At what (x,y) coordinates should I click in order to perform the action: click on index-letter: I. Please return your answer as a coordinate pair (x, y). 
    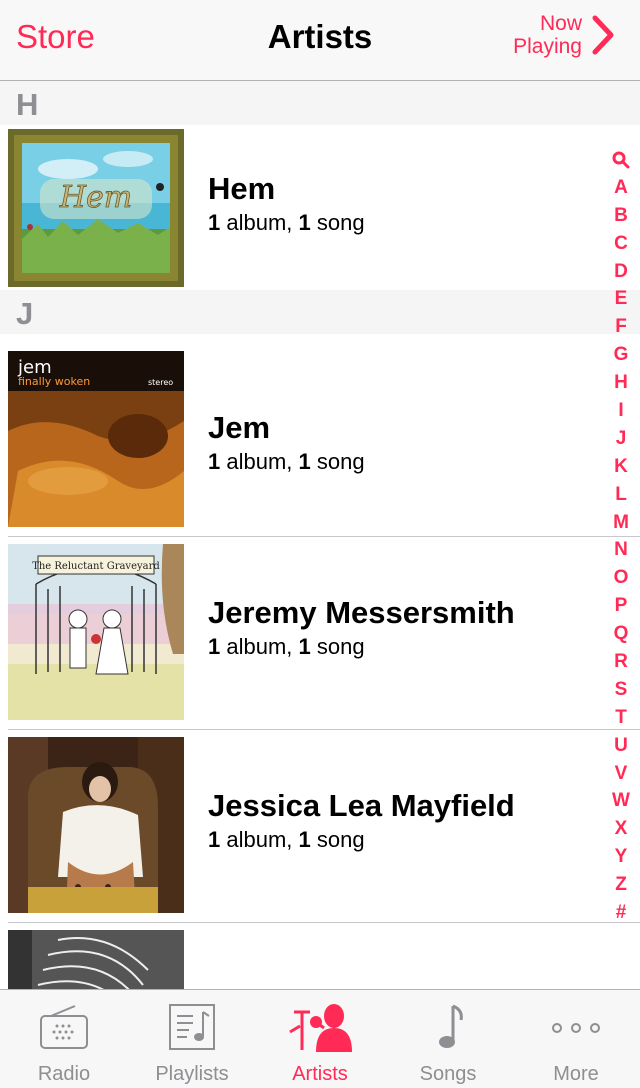
    Looking at the image, I should click on (620, 411).